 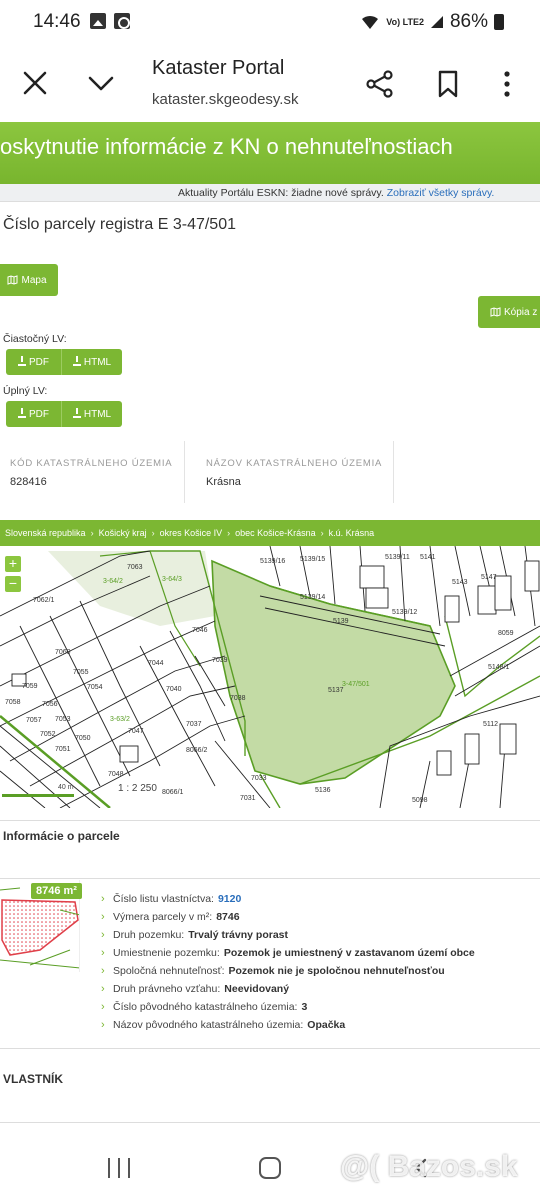 I want to click on property-label: Číslo listu vlastníctva:, so click(x=163, y=899).